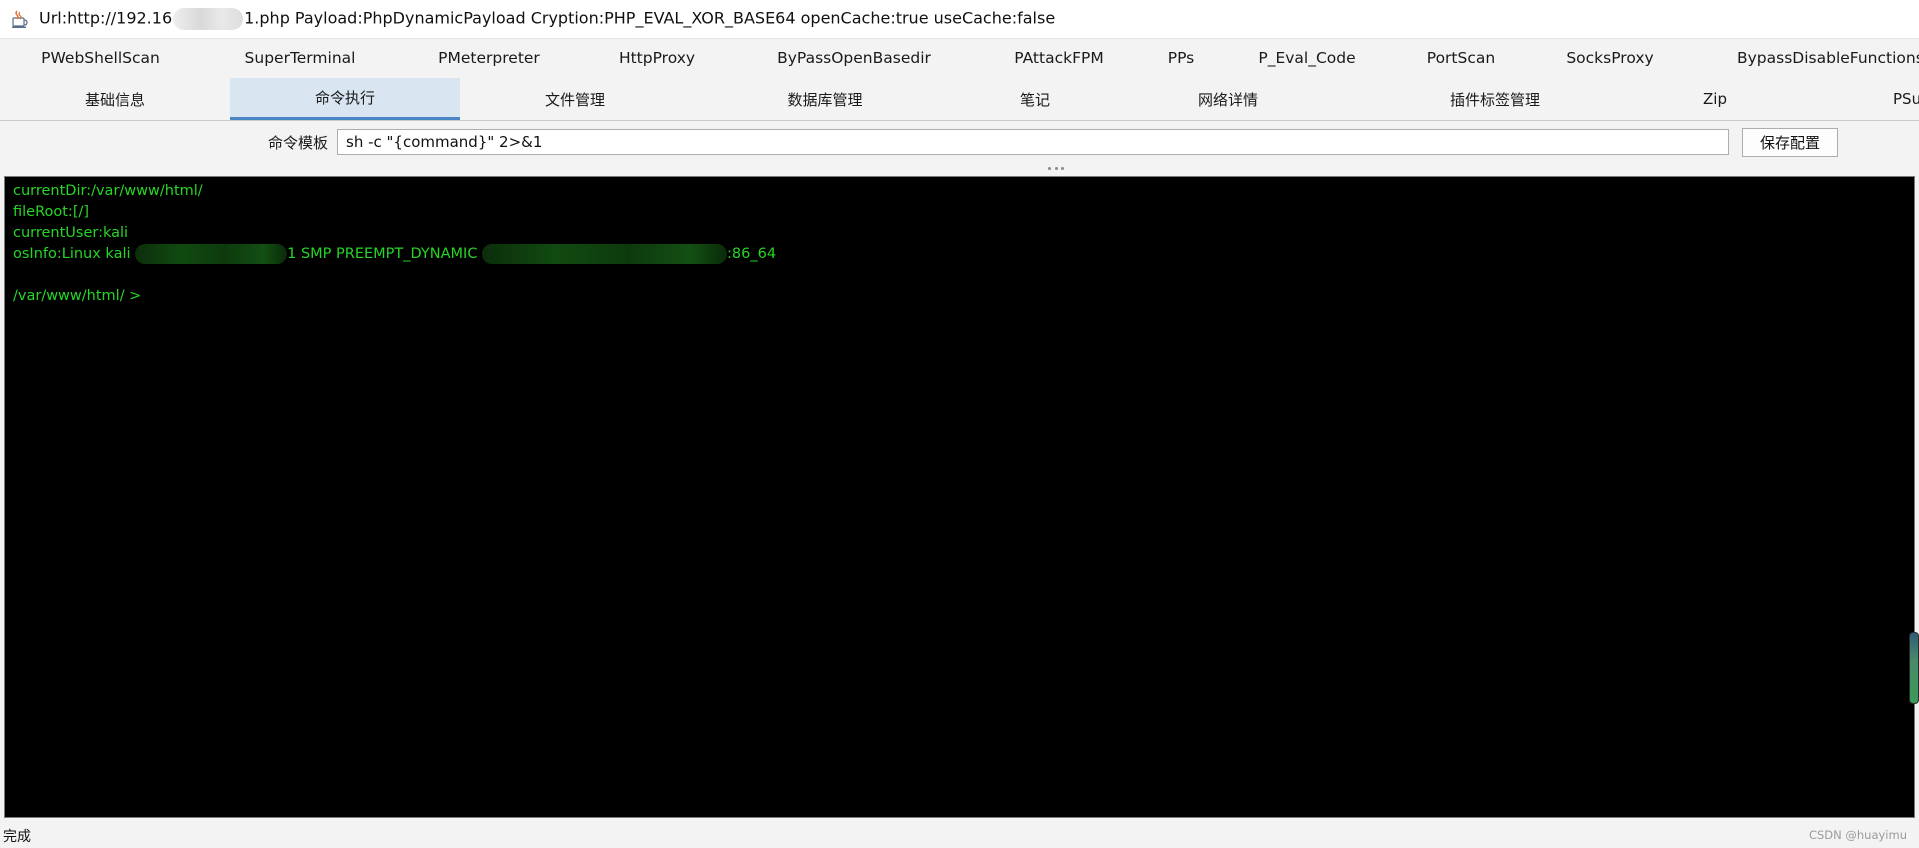 The width and height of the screenshot is (1919, 848). What do you see at coordinates (1715, 99) in the screenshot?
I see `tab-zip: Zip` at bounding box center [1715, 99].